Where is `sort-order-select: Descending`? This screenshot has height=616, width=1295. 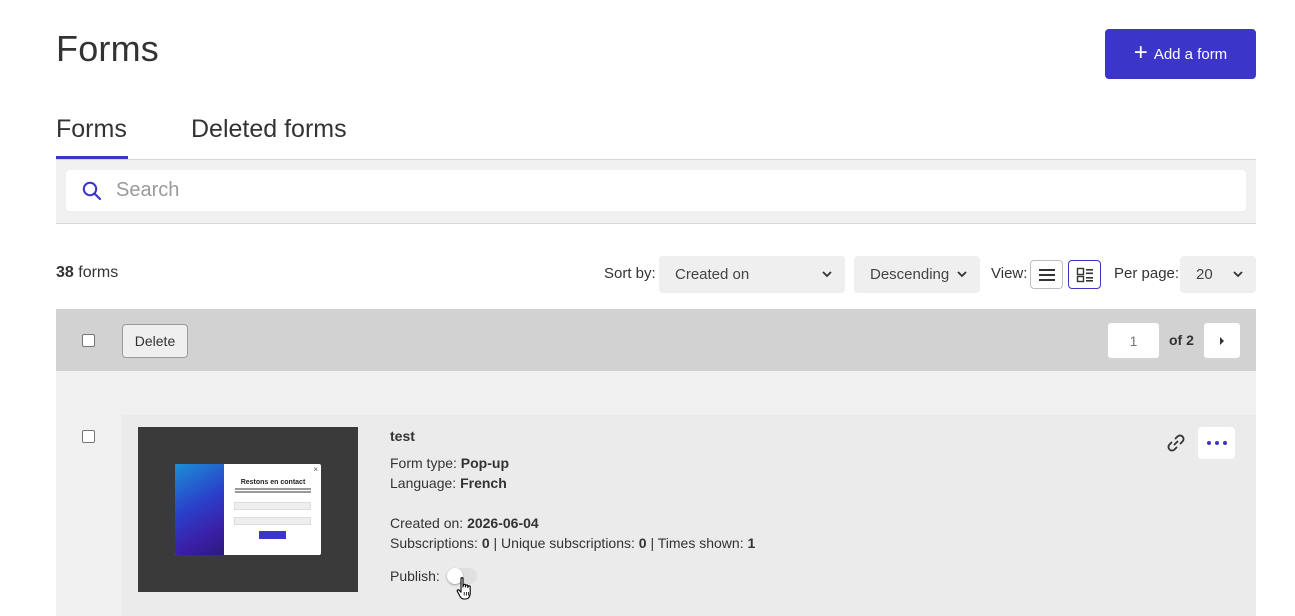
sort-order-select: Descending is located at coordinates (917, 274).